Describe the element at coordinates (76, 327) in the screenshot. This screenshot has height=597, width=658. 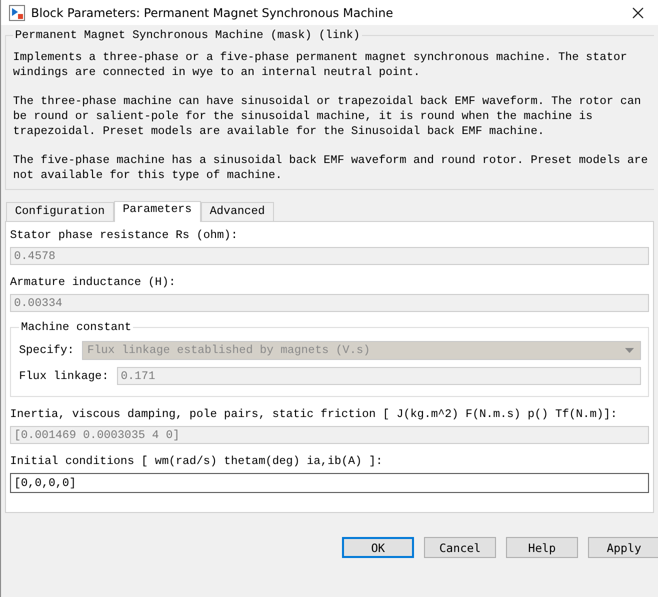
I see `group-title: Machine constant` at that location.